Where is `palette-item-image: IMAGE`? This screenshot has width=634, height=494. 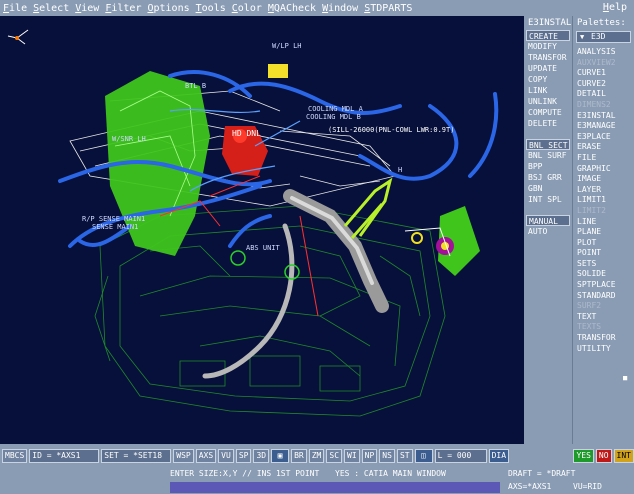
palette-item-image: IMAGE is located at coordinates (603, 179).